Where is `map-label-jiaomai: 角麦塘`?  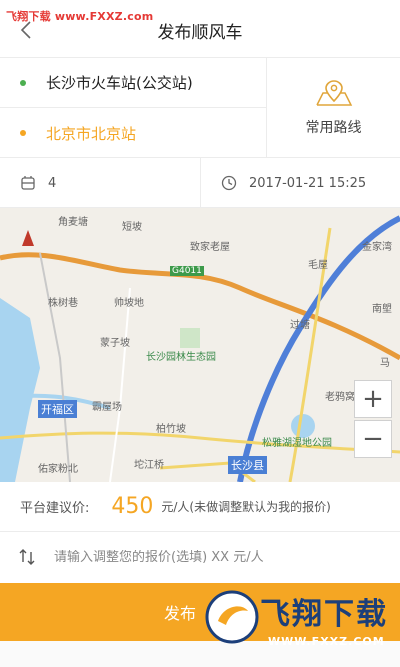 map-label-jiaomai: 角麦塘 is located at coordinates (73, 222).